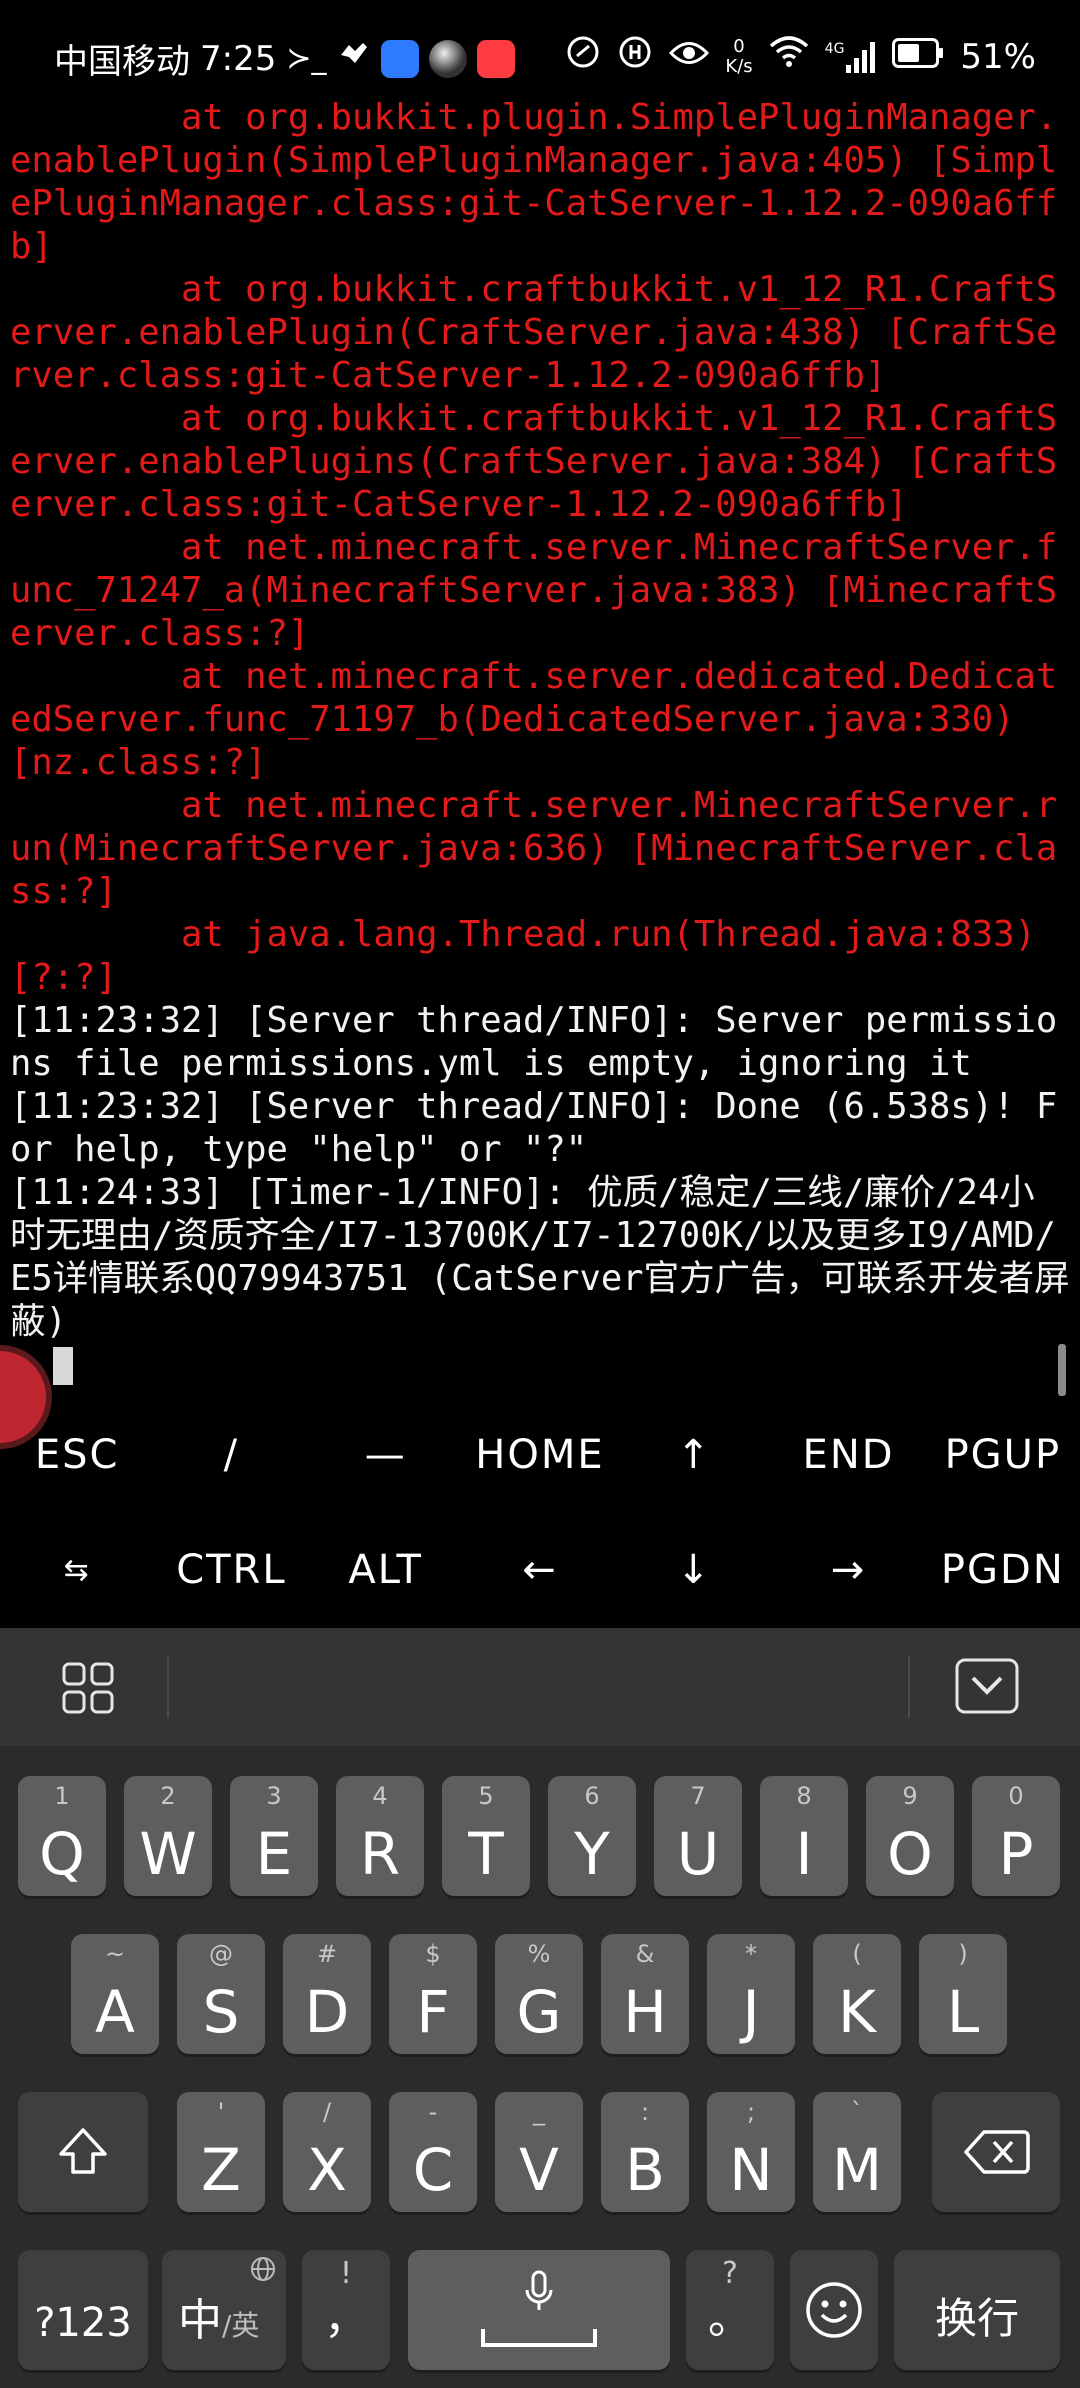 Image resolution: width=1080 pixels, height=2388 pixels. Describe the element at coordinates (751, 1954) in the screenshot. I see `key-hint: *` at that location.